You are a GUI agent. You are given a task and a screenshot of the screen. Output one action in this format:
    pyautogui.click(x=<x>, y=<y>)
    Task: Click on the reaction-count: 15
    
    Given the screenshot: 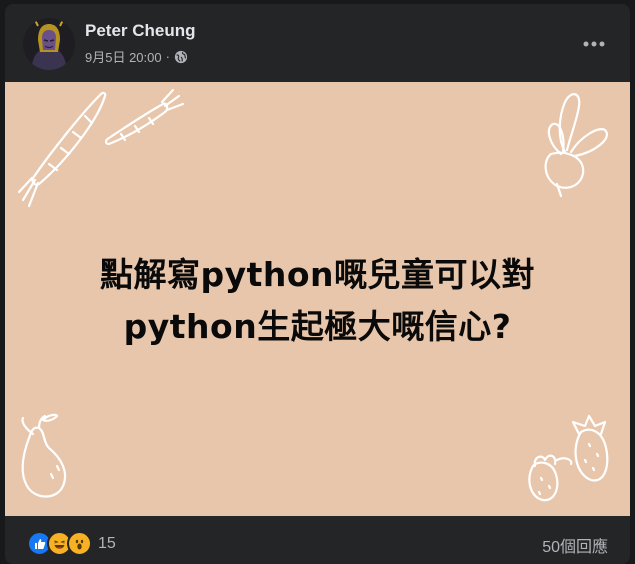 What is the action you would take?
    pyautogui.click(x=107, y=543)
    